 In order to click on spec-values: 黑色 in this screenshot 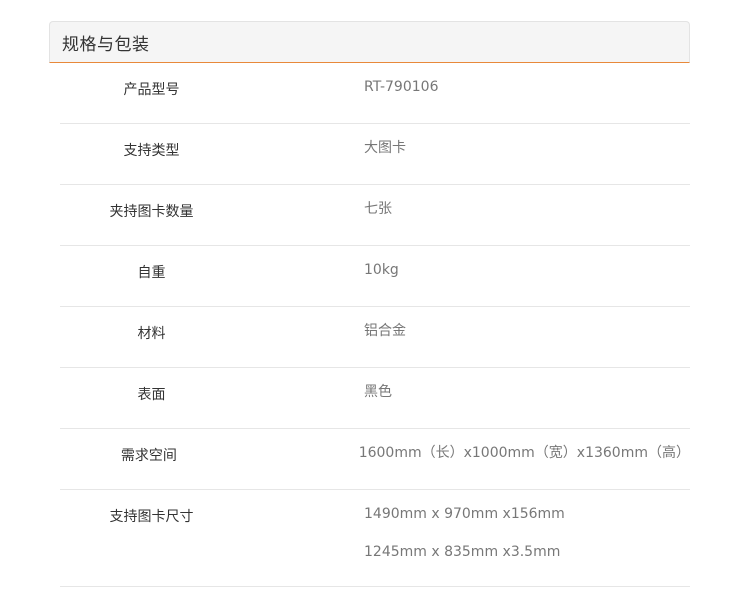, I will do `click(317, 398)`.